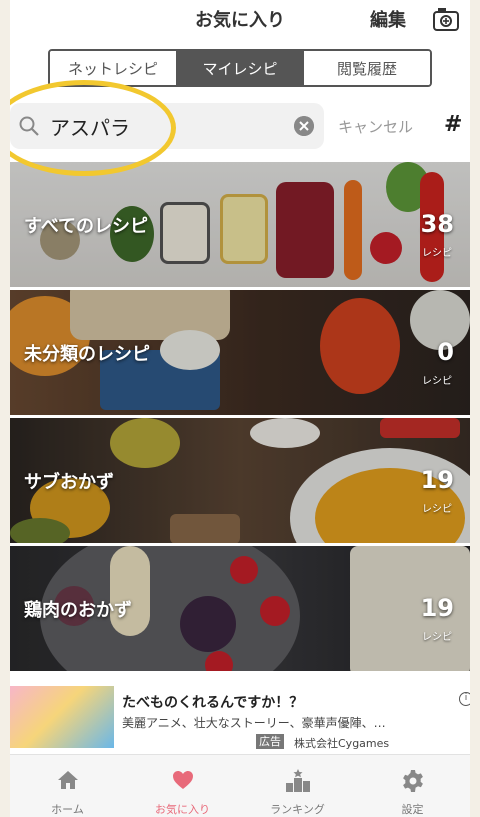  Describe the element at coordinates (182, 780) in the screenshot. I see `heart-icon` at that location.